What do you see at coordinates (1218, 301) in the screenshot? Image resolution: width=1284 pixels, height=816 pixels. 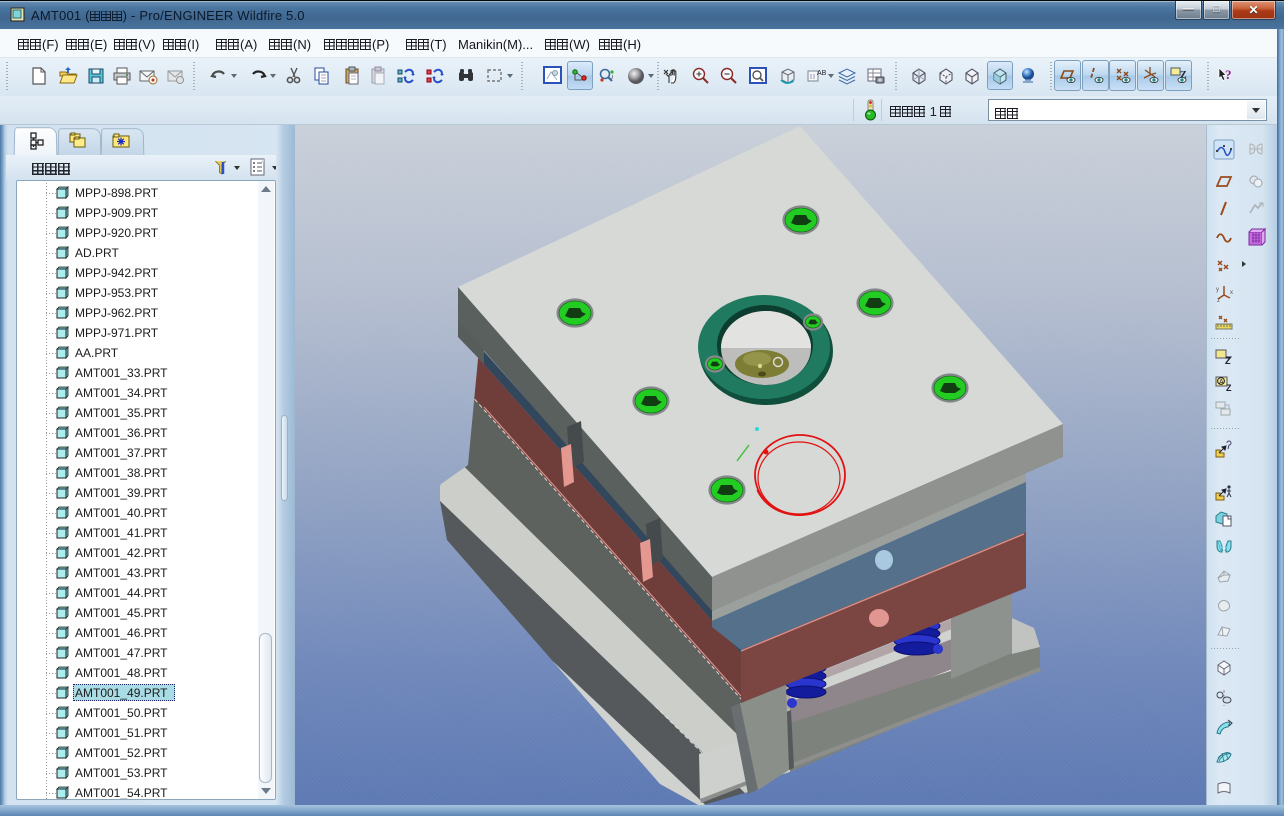 I see `svg-text: z` at bounding box center [1218, 301].